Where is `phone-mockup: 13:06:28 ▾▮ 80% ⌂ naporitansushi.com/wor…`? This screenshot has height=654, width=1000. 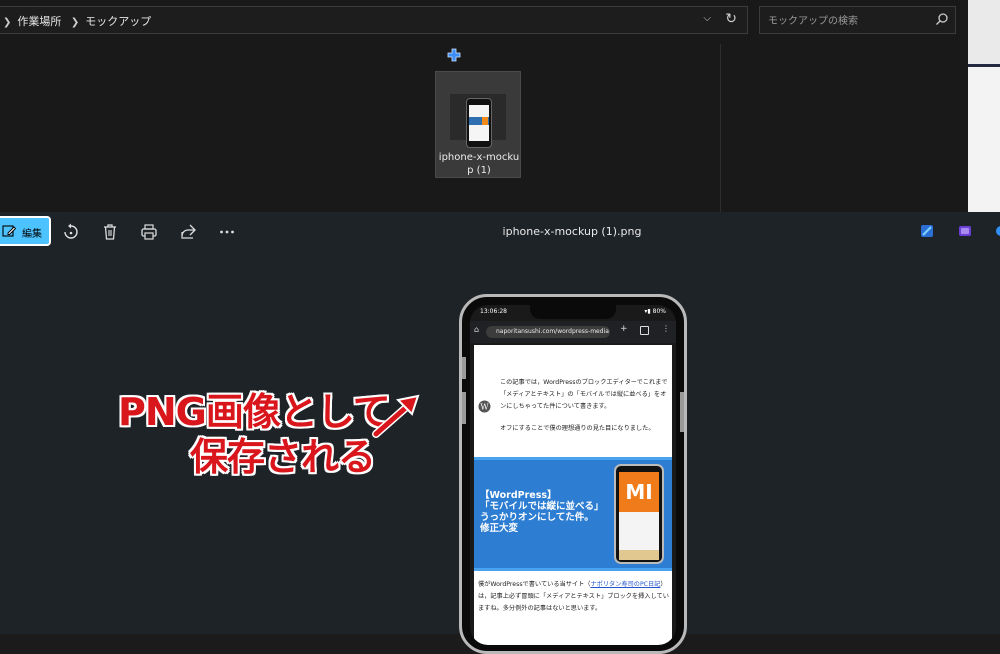 phone-mockup: 13:06:28 ▾▮ 80% ⌂ naporitansushi.com/wor… is located at coordinates (573, 474).